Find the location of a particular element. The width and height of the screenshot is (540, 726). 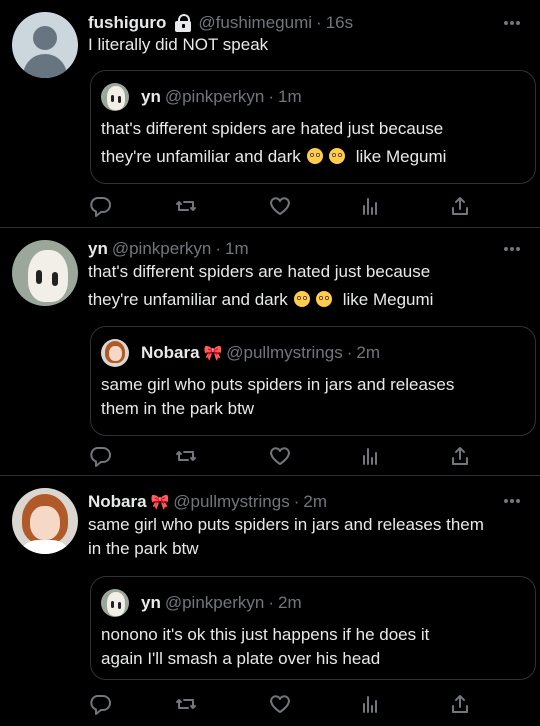

display-name: yn is located at coordinates (98, 249).